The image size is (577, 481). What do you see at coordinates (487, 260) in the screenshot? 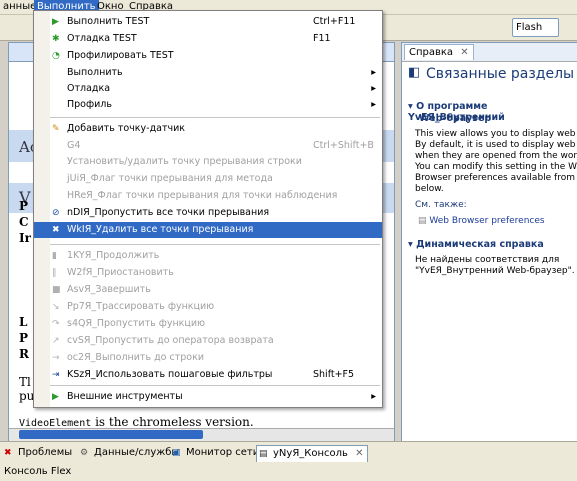
I see `dyn-help-line-1: Не найдены соответствия для` at bounding box center [487, 260].